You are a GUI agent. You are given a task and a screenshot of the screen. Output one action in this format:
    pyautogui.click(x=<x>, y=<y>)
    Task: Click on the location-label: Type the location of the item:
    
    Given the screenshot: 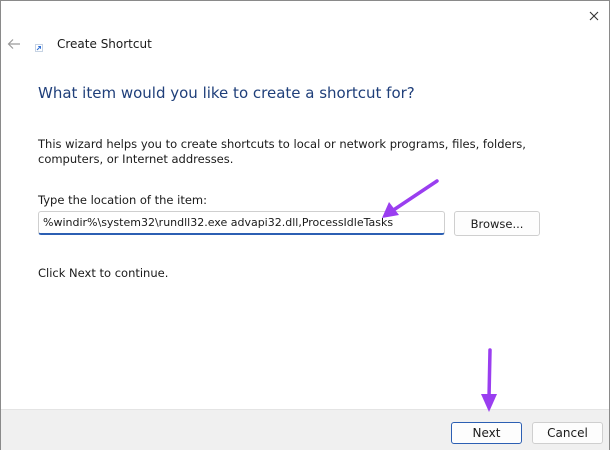 What is the action you would take?
    pyautogui.click(x=123, y=200)
    